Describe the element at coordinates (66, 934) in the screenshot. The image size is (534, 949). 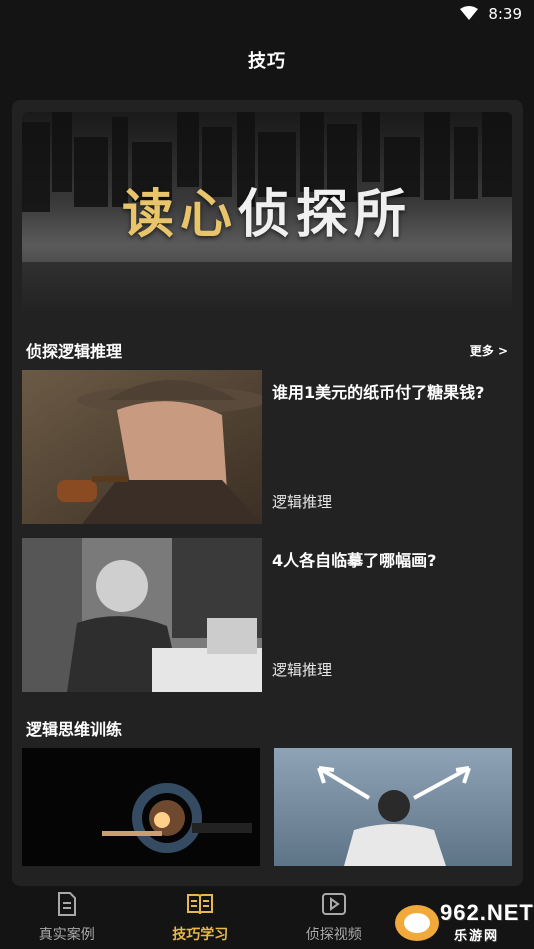
I see `nav-label: 真实案例` at that location.